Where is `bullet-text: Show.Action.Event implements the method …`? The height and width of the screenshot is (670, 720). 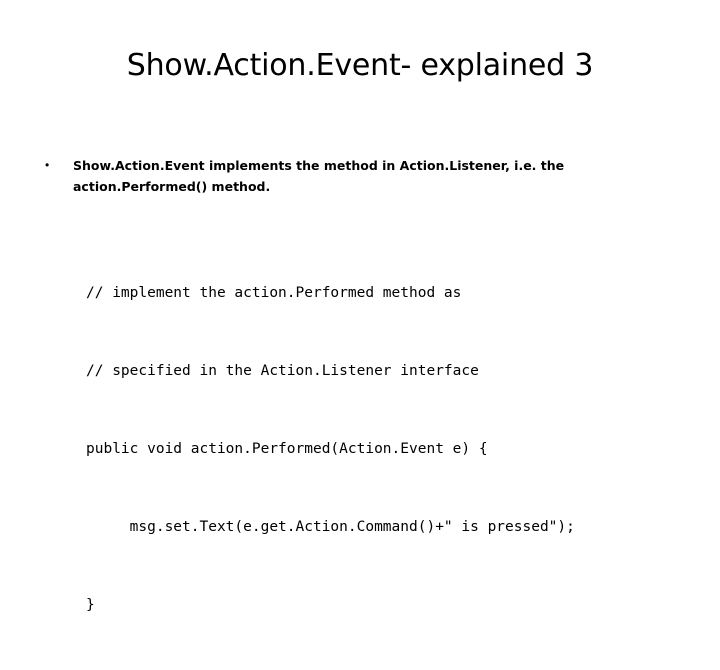 bullet-text: Show.Action.Event implements the method … is located at coordinates (319, 176).